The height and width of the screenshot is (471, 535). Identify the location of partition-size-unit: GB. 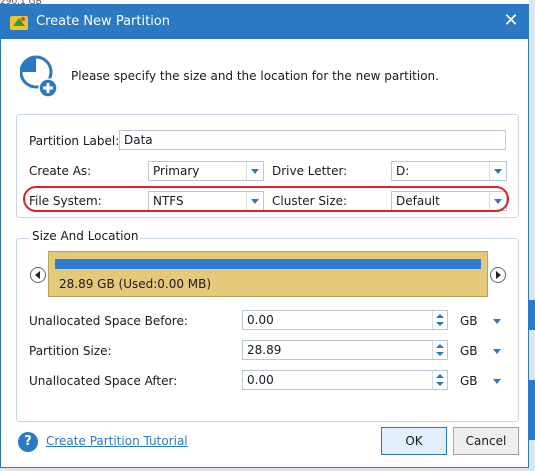
(469, 351).